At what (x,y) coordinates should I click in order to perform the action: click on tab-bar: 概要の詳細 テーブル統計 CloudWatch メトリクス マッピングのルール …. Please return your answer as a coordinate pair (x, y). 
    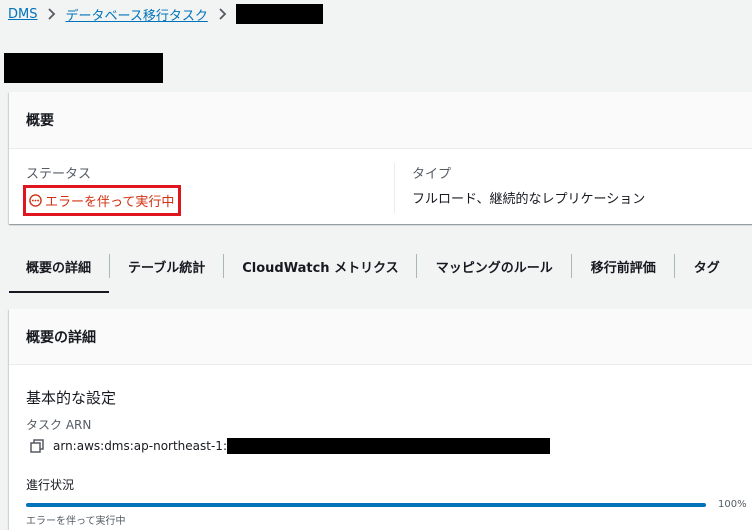
    Looking at the image, I should click on (373, 270).